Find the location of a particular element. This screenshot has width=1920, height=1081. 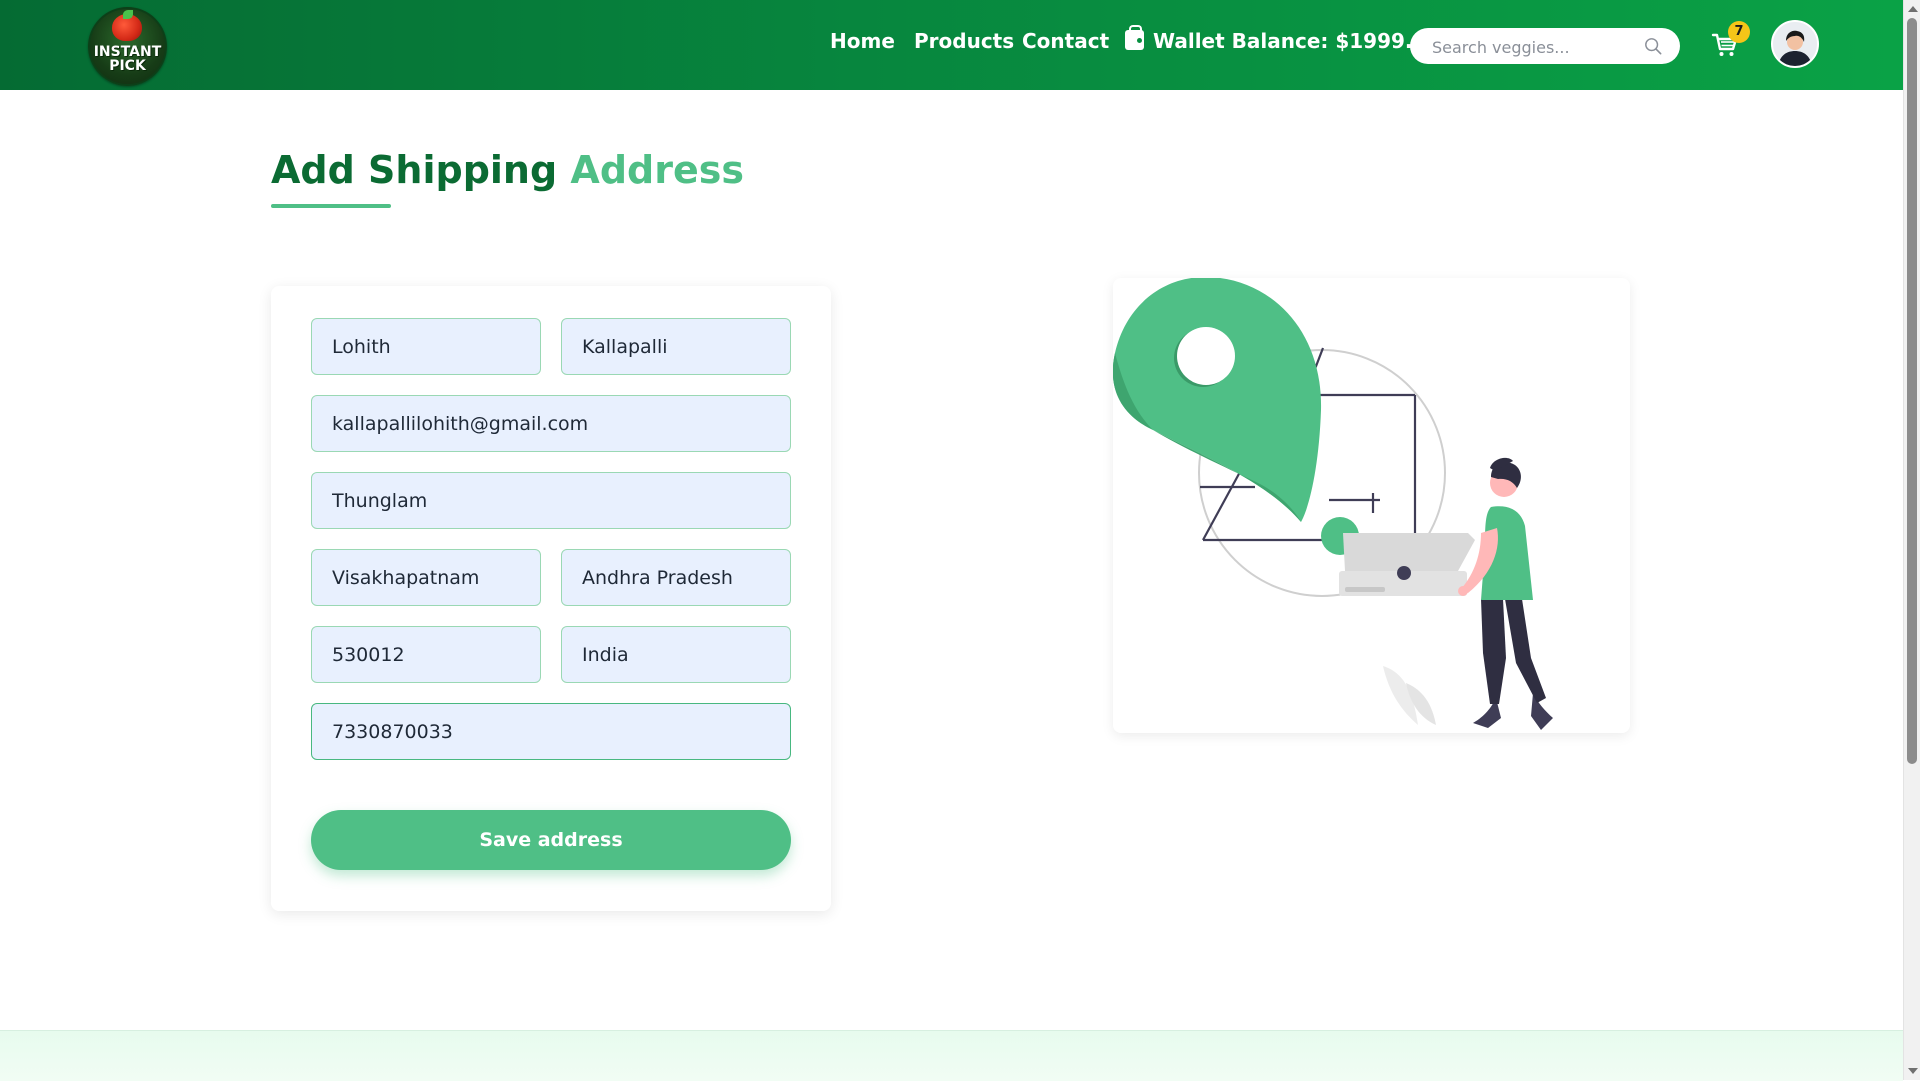

wallet-icon is located at coordinates (1134, 37).